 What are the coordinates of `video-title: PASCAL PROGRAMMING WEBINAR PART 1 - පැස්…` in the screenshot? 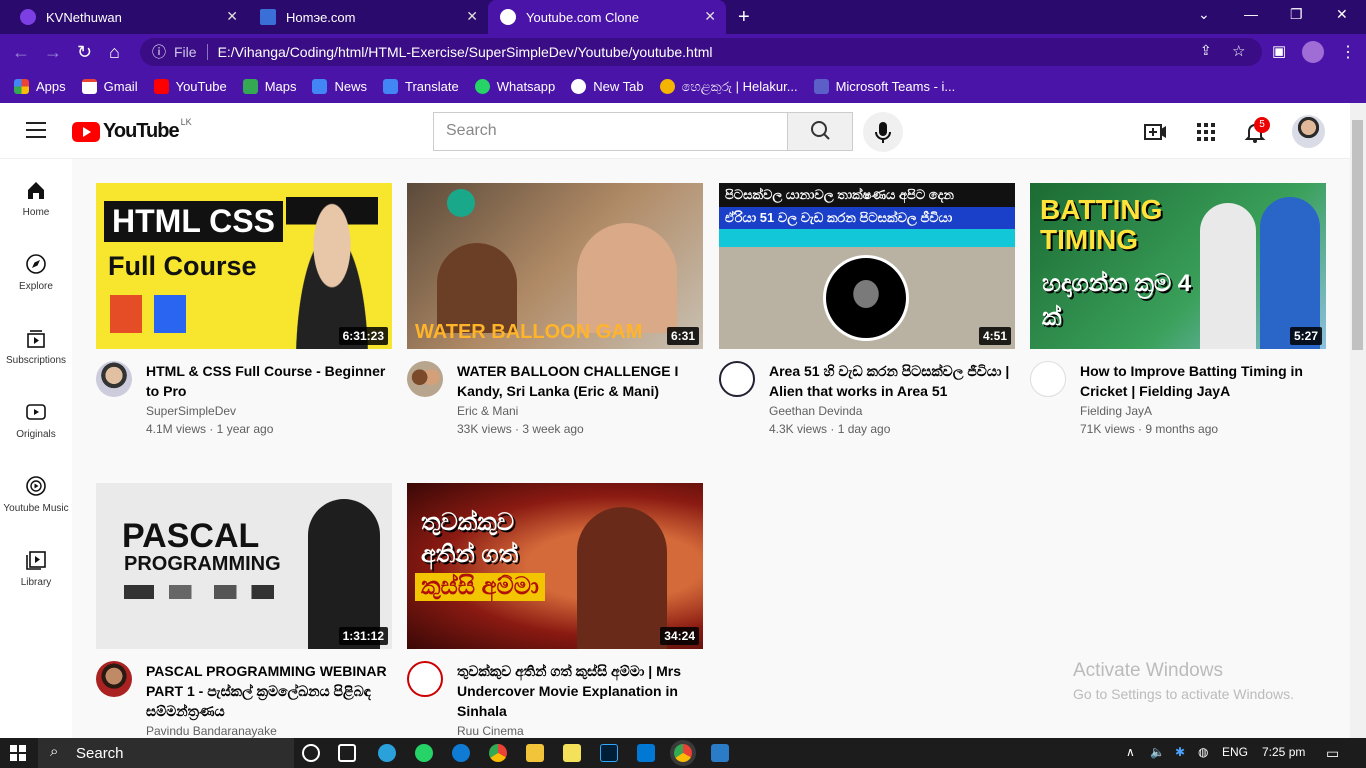 It's located at (269, 691).